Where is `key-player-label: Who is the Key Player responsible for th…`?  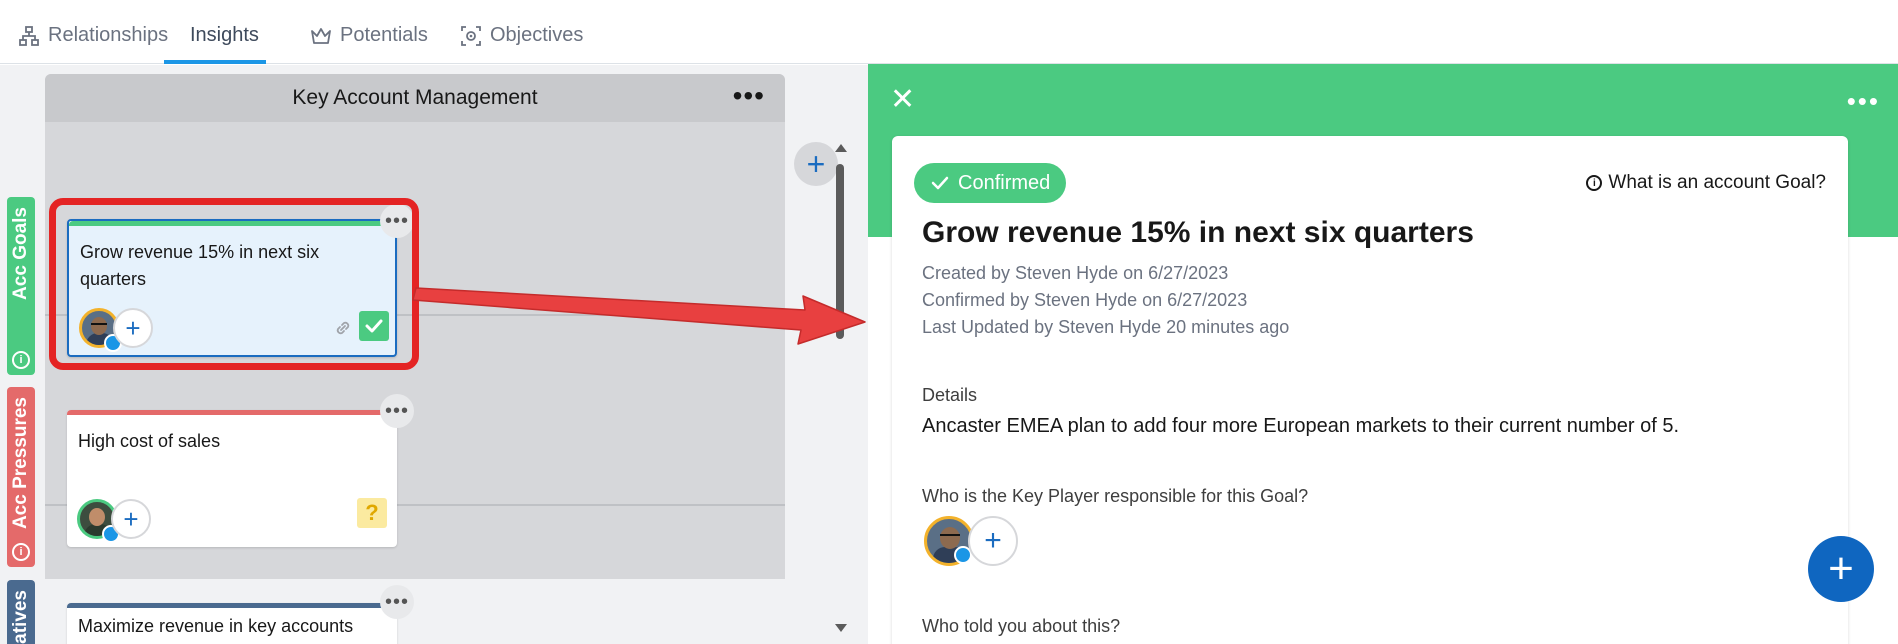 key-player-label: Who is the Key Player responsible for th… is located at coordinates (1115, 496).